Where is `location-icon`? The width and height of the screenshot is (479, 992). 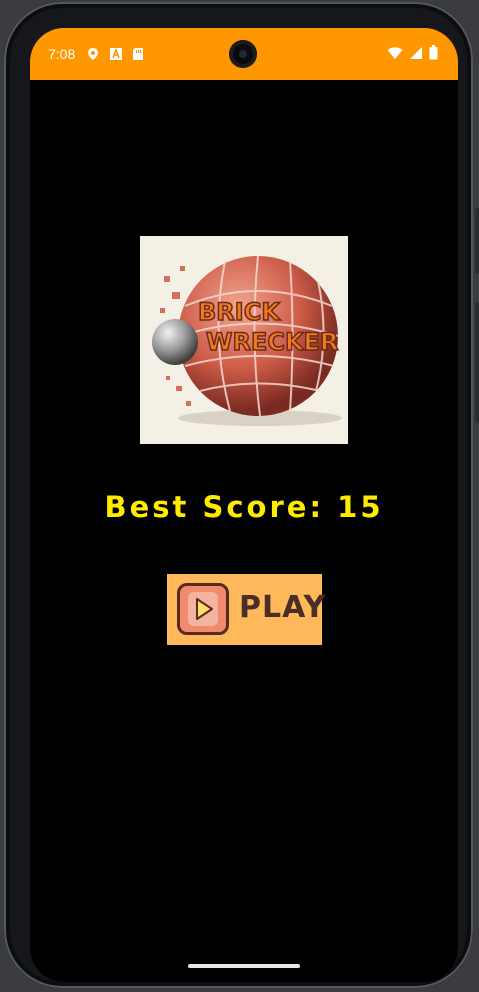 location-icon is located at coordinates (93, 55).